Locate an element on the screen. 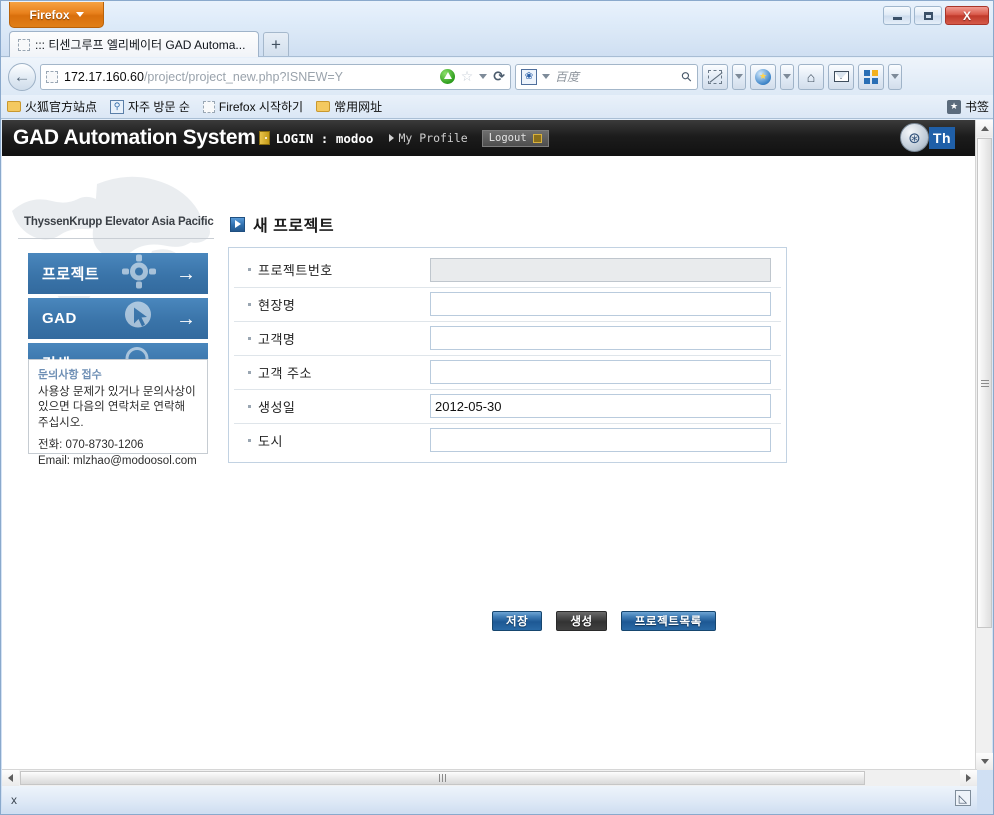  horizontal-scroll-thumb is located at coordinates (442, 778).